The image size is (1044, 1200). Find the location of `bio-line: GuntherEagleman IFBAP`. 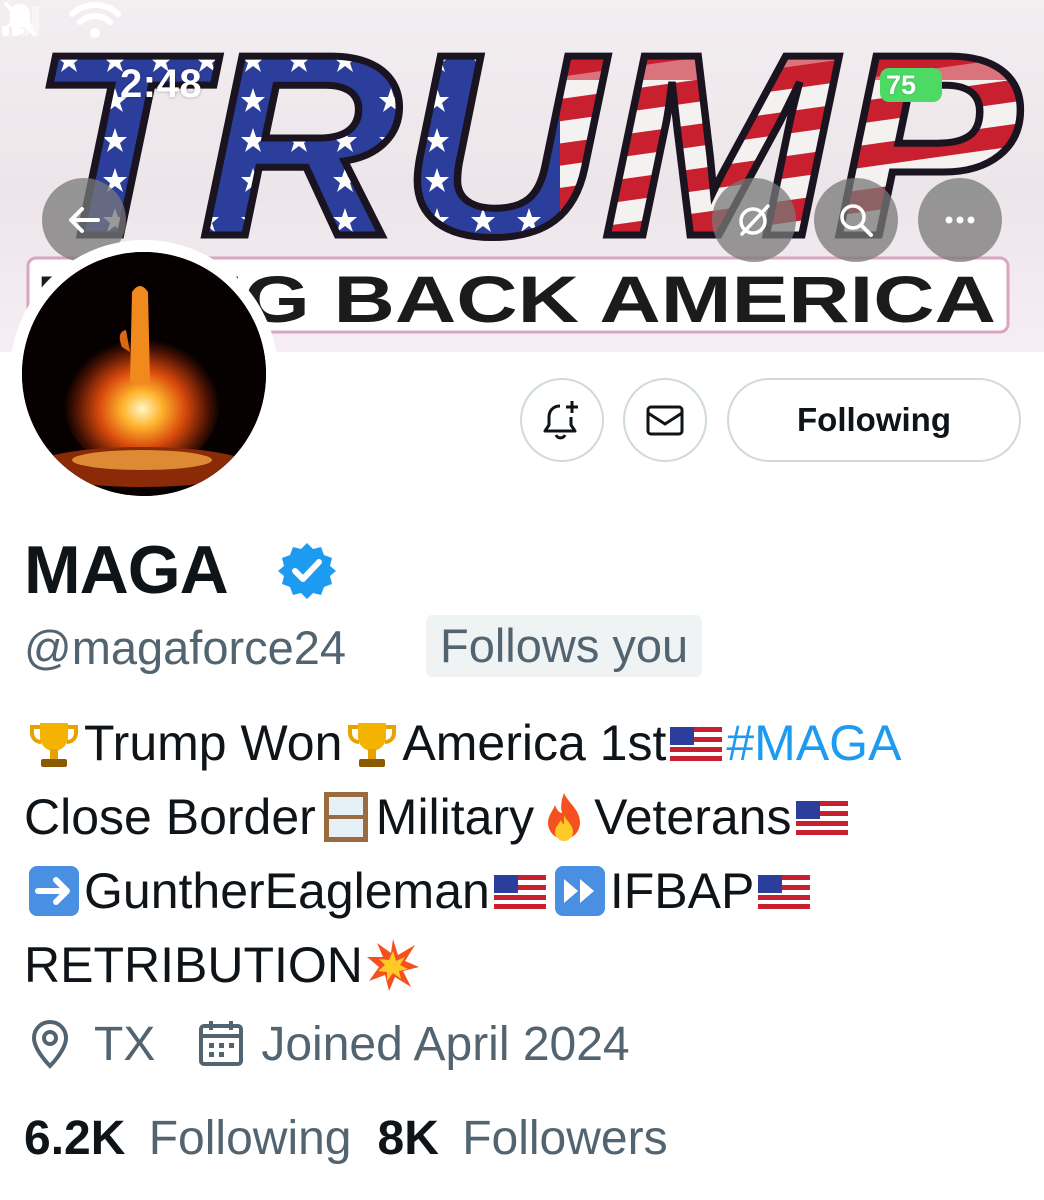

bio-line: GuntherEagleman IFBAP is located at coordinates (524, 891).